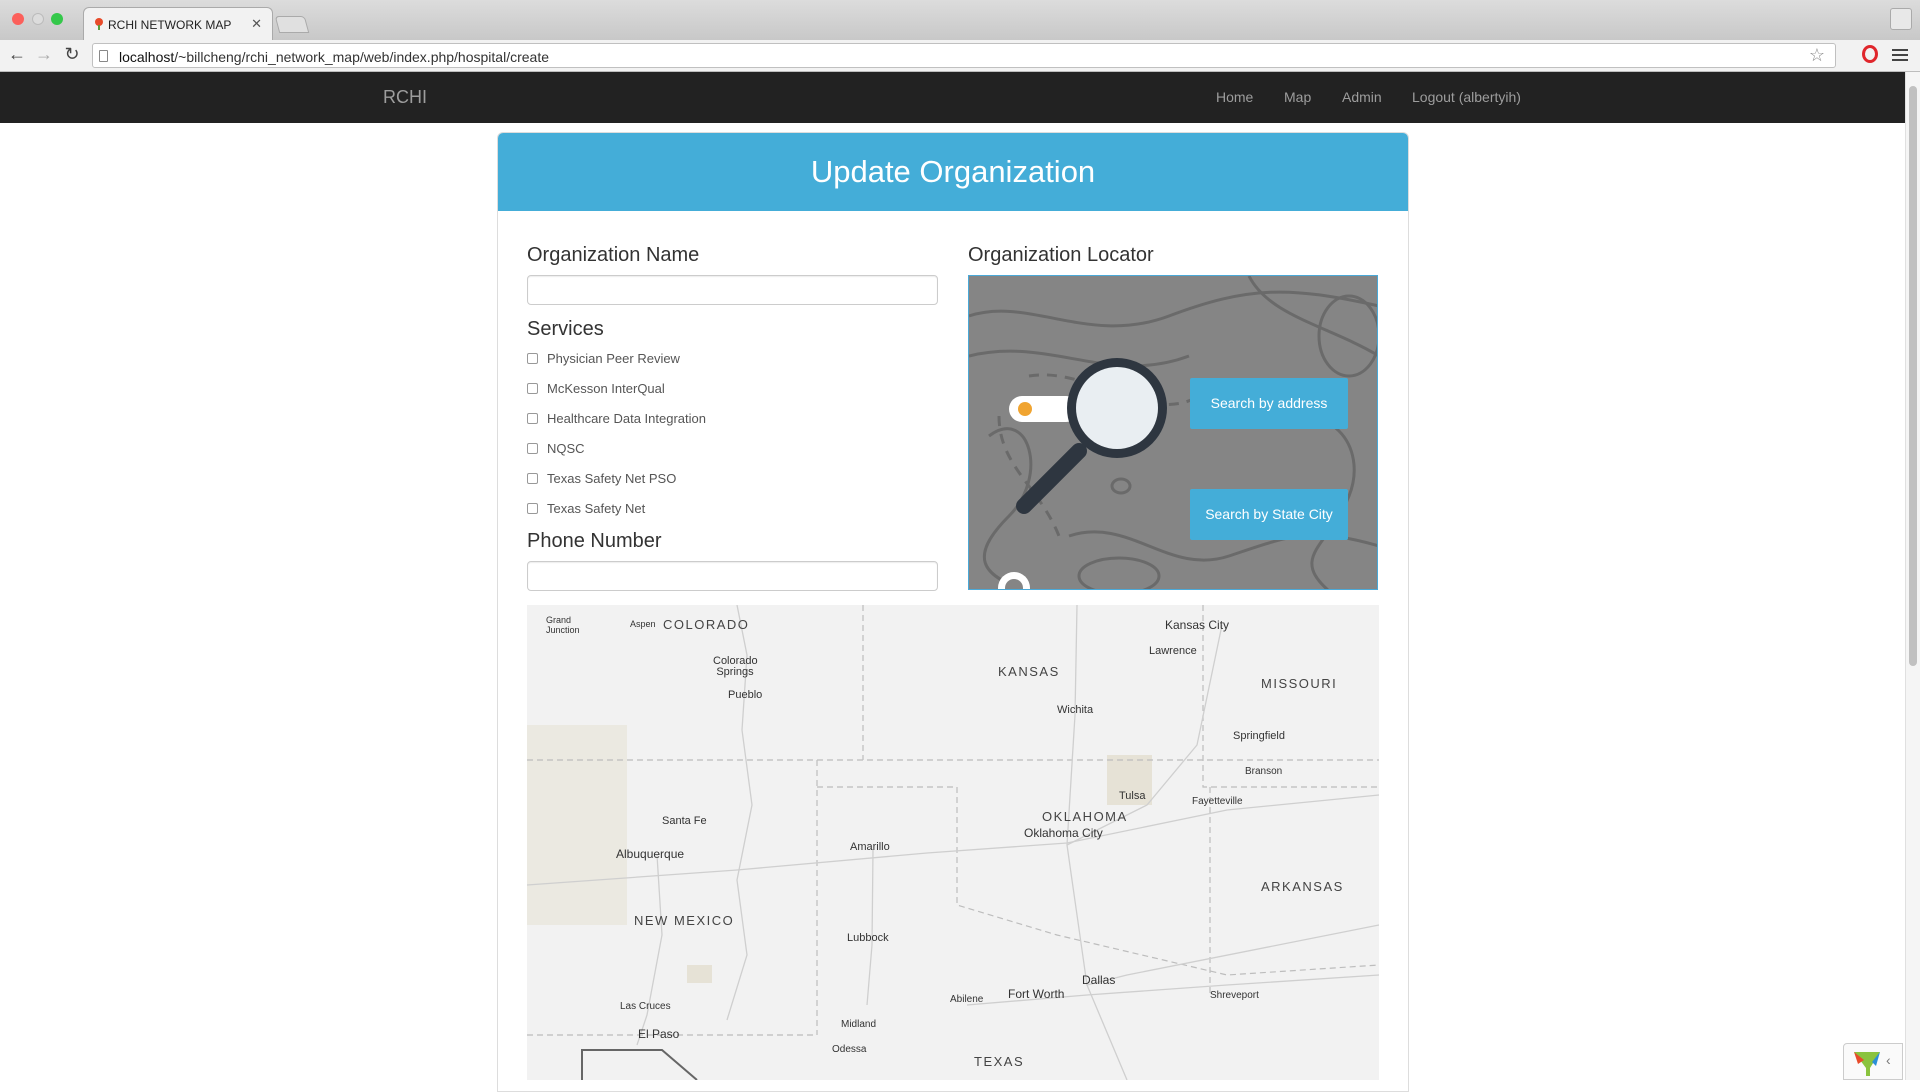  What do you see at coordinates (613, 255) in the screenshot?
I see `org-name-label: Organization Name` at bounding box center [613, 255].